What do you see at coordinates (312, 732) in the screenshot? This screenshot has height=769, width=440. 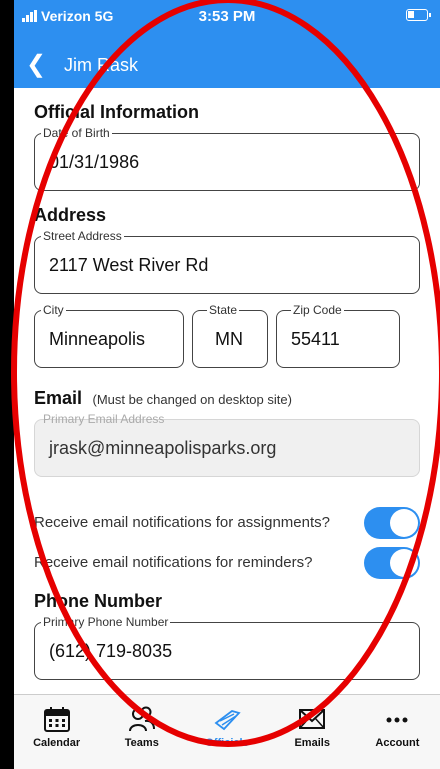 I see `tab-emails: Emails` at bounding box center [312, 732].